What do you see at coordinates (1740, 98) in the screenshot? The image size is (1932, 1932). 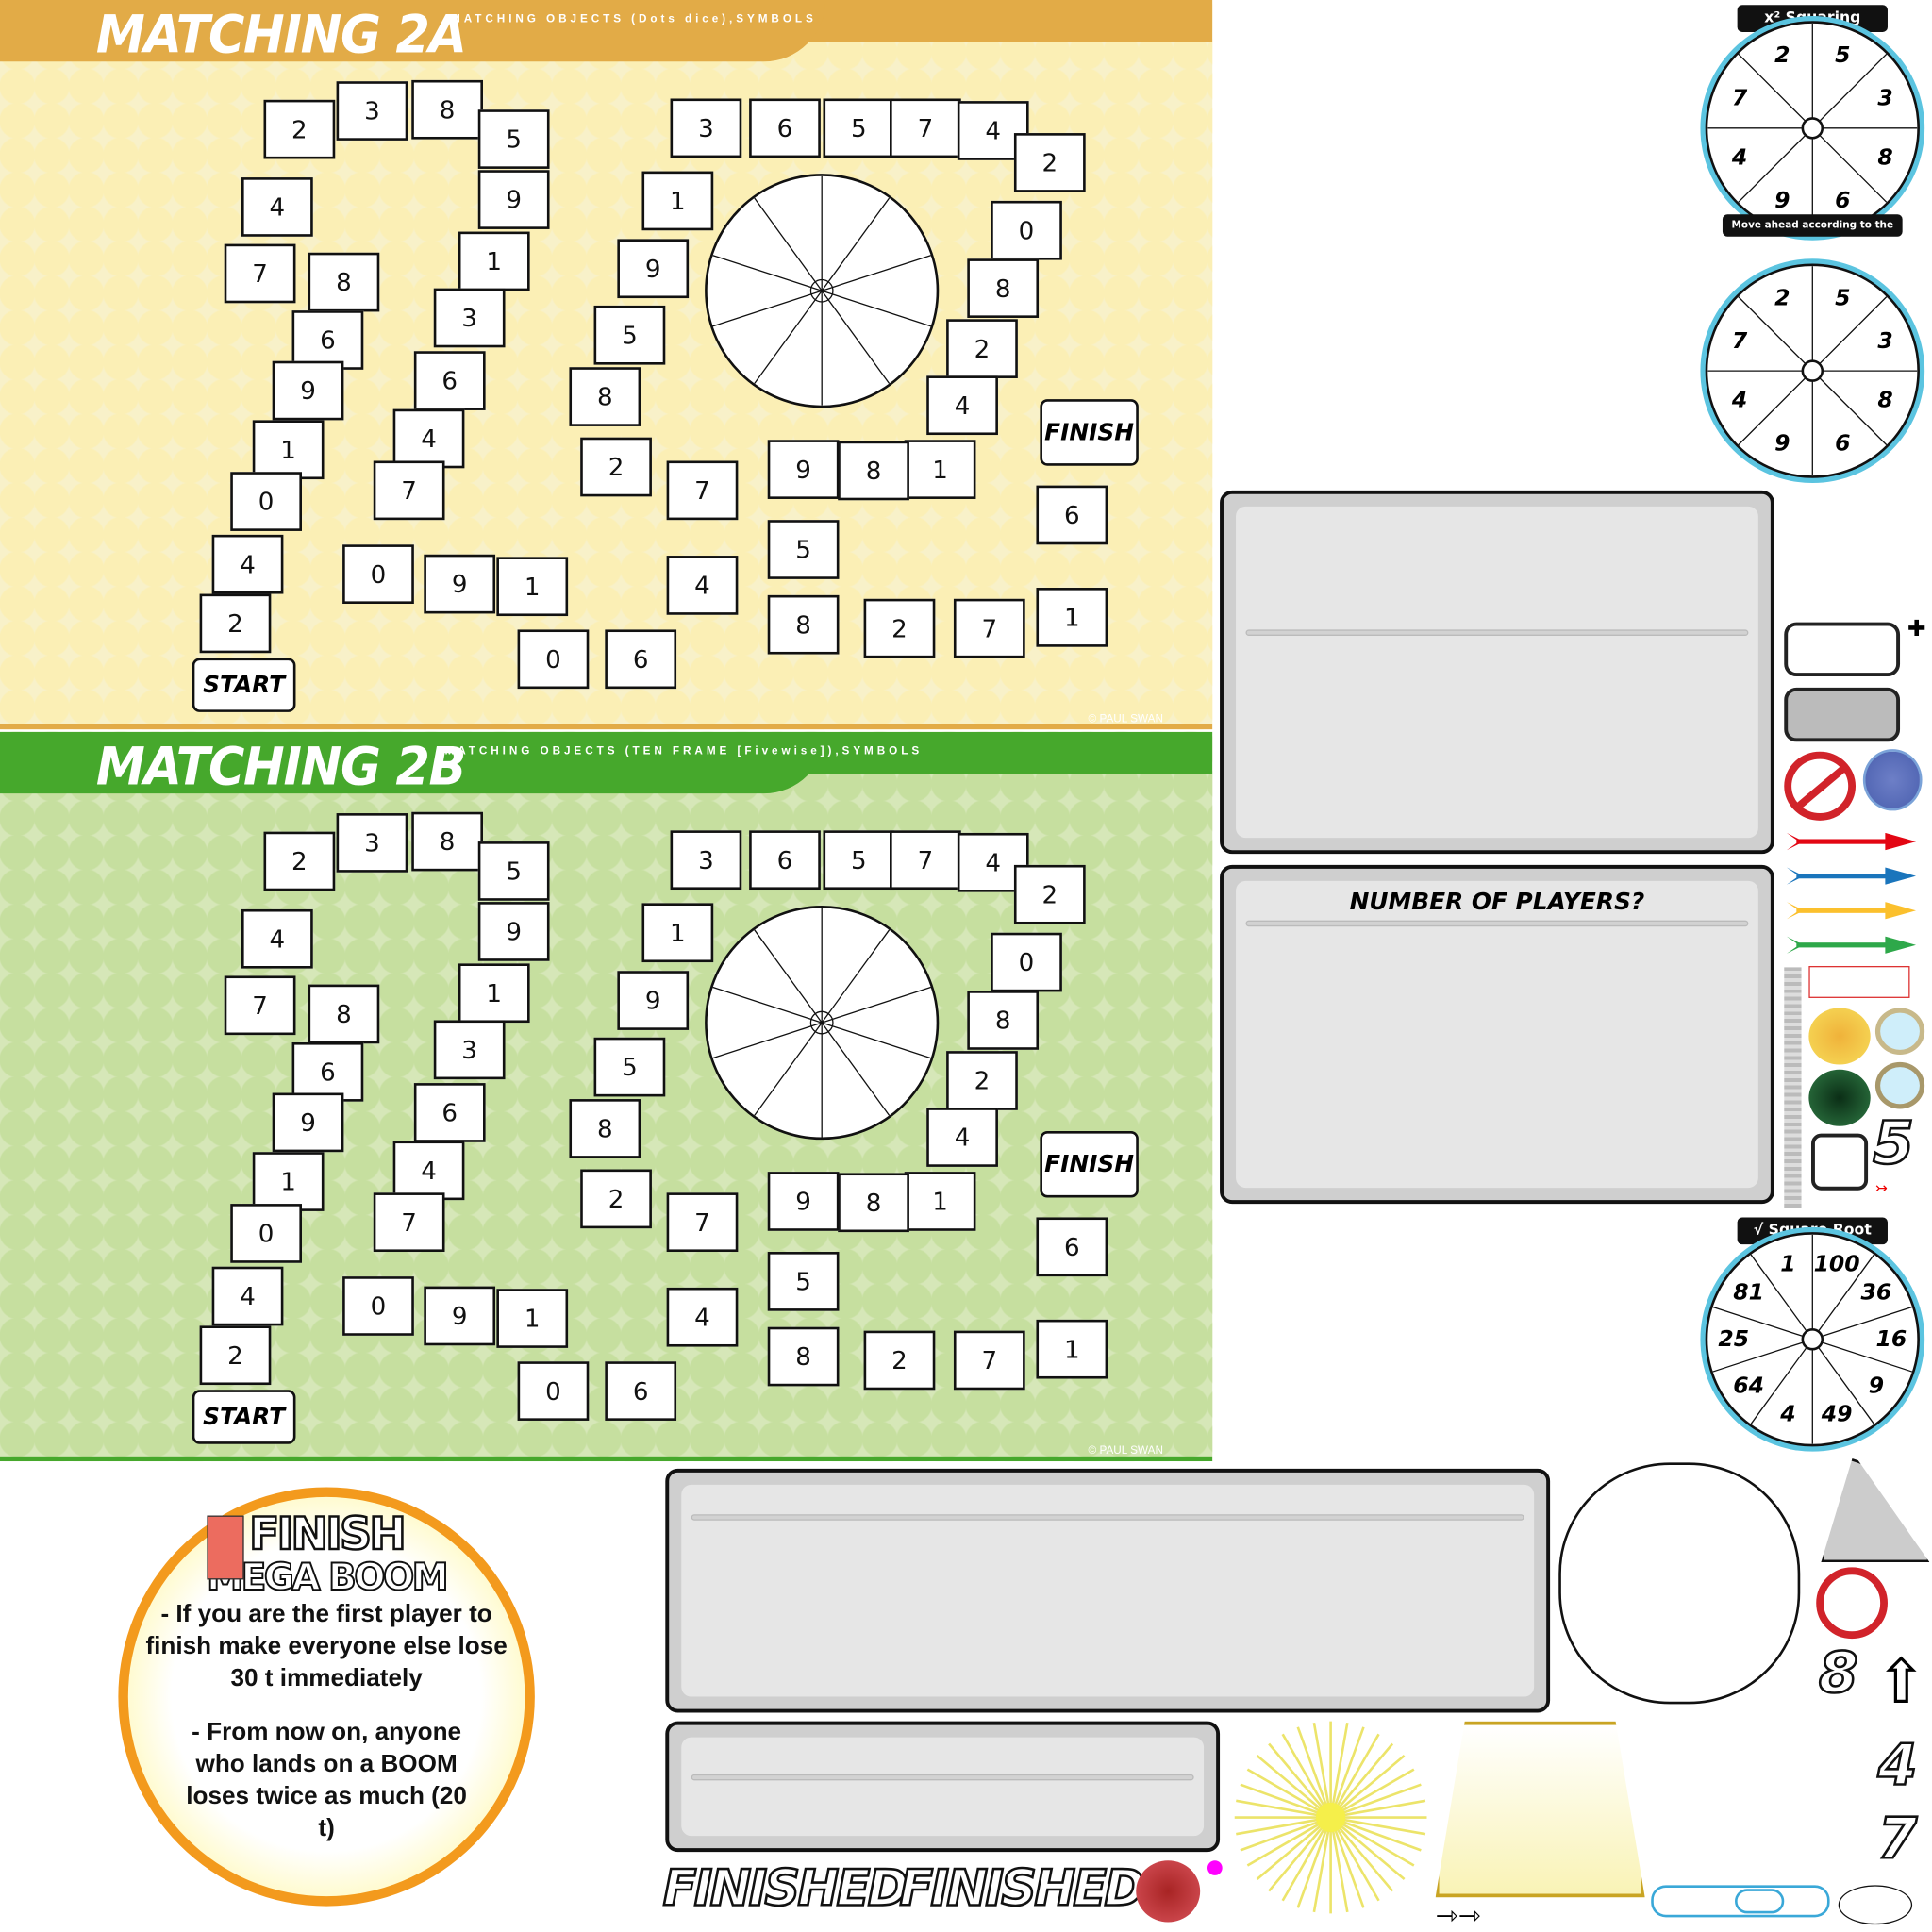 I see `spinner-number: 7` at bounding box center [1740, 98].